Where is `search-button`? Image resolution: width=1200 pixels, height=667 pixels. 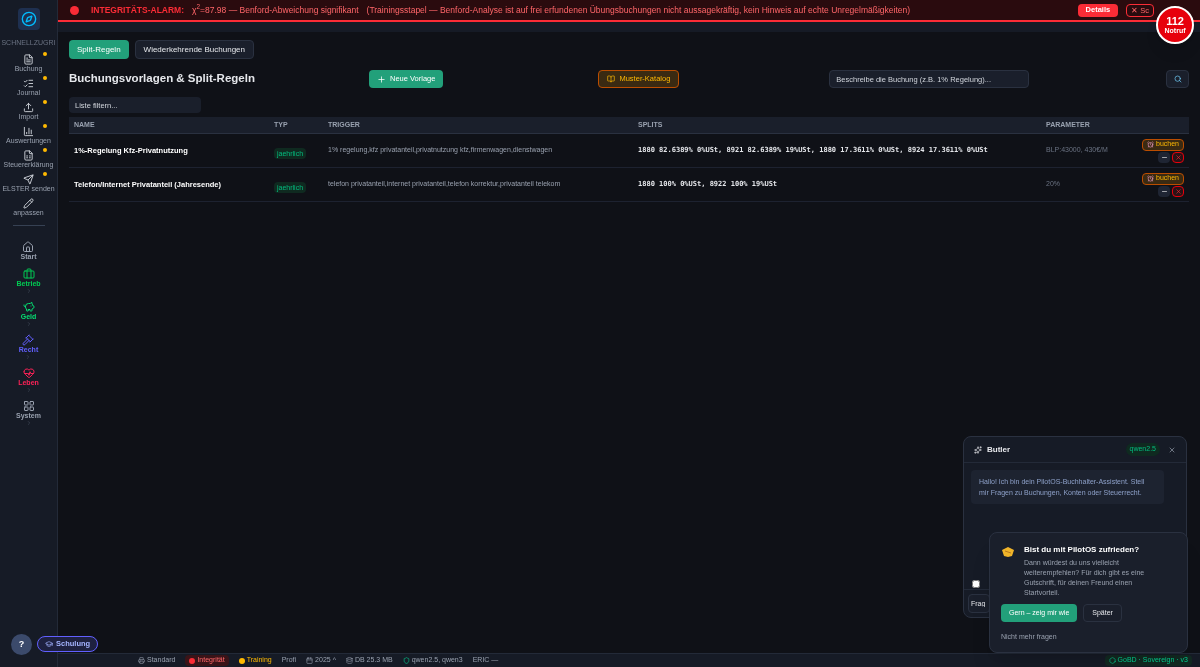
search-button is located at coordinates (1177, 79).